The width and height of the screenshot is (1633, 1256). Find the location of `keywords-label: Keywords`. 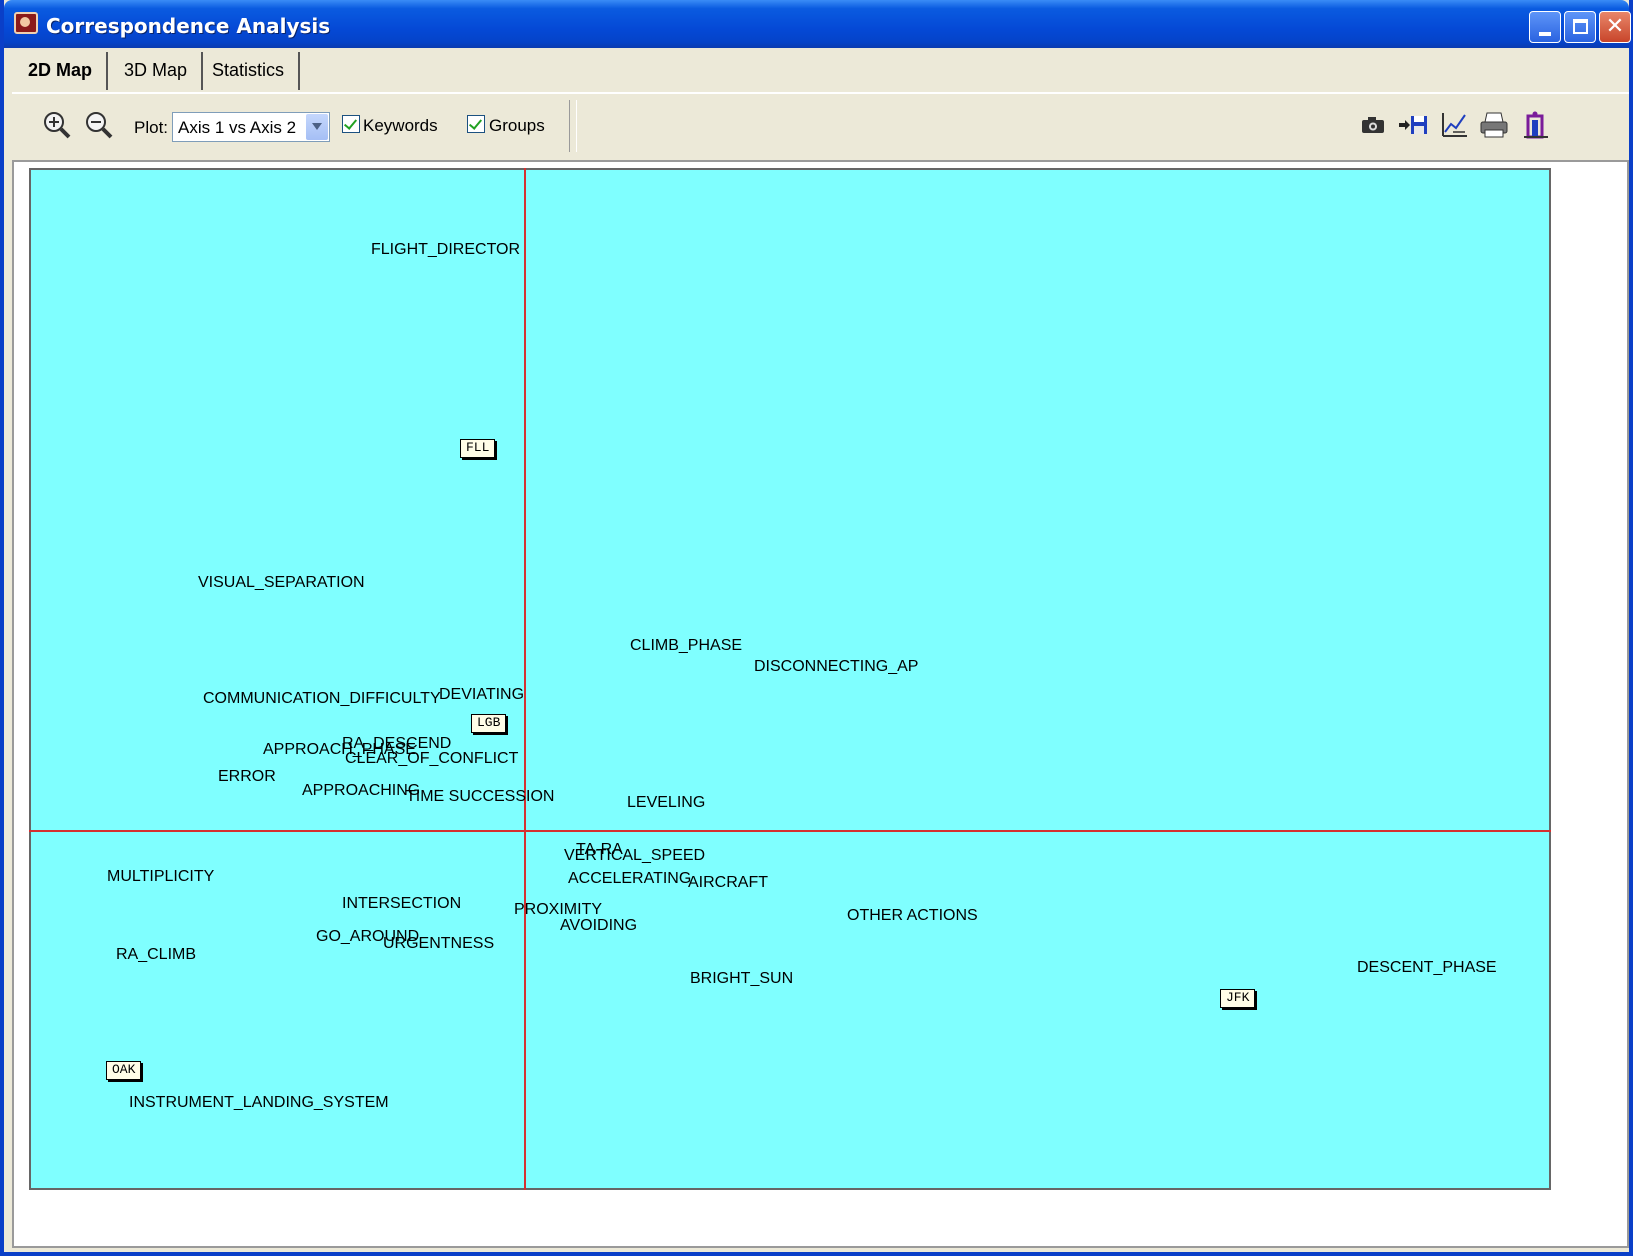

keywords-label: Keywords is located at coordinates (400, 126).